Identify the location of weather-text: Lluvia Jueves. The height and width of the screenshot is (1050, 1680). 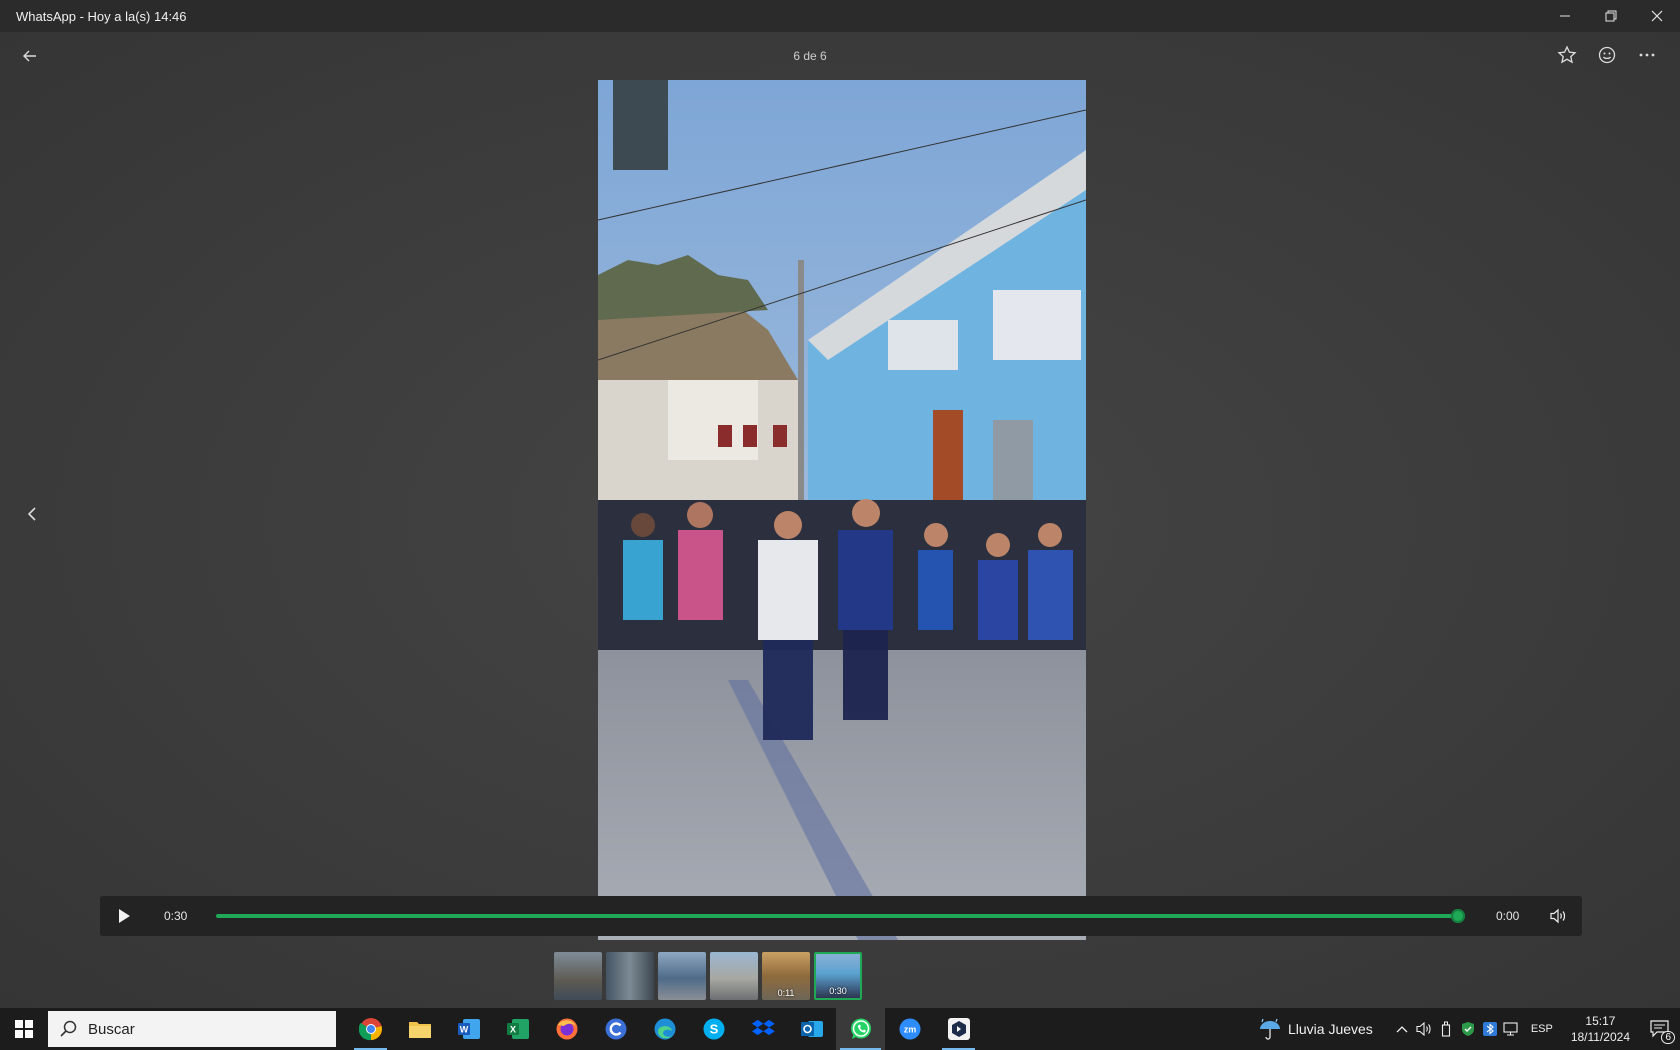
(1330, 1029).